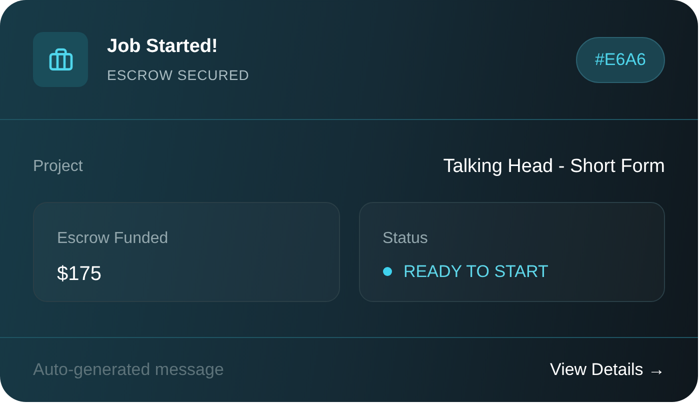 This screenshot has height=404, width=700. What do you see at coordinates (607, 370) in the screenshot?
I see `view-details-link: View Details →` at bounding box center [607, 370].